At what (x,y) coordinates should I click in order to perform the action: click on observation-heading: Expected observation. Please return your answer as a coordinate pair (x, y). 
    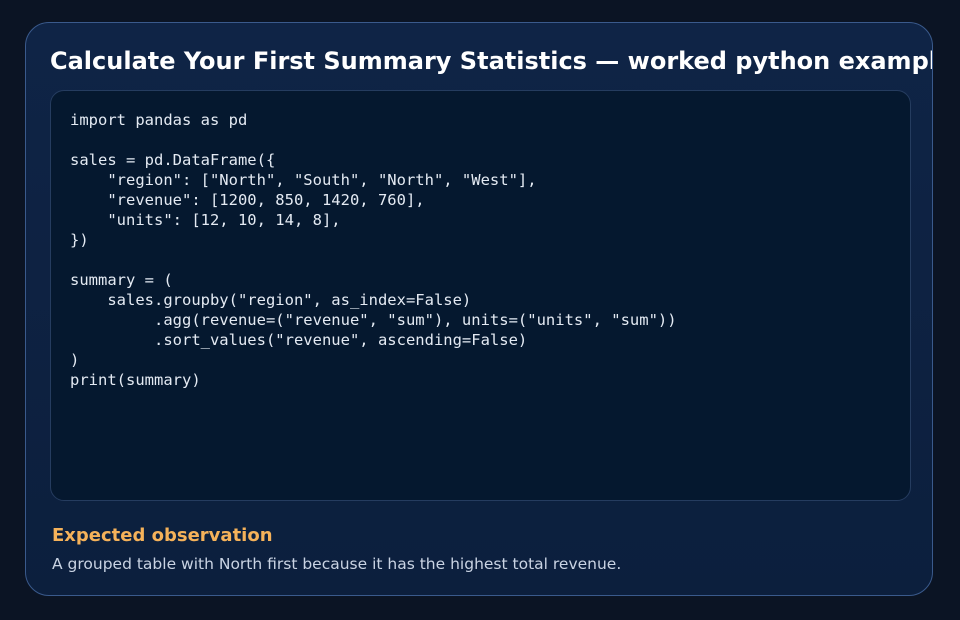
    Looking at the image, I should click on (162, 535).